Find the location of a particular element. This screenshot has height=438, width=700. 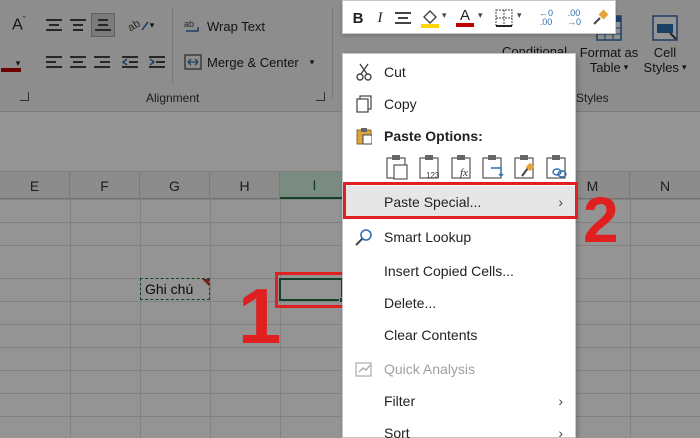

merge-center-button: Merge & Center ▾ is located at coordinates (249, 62).